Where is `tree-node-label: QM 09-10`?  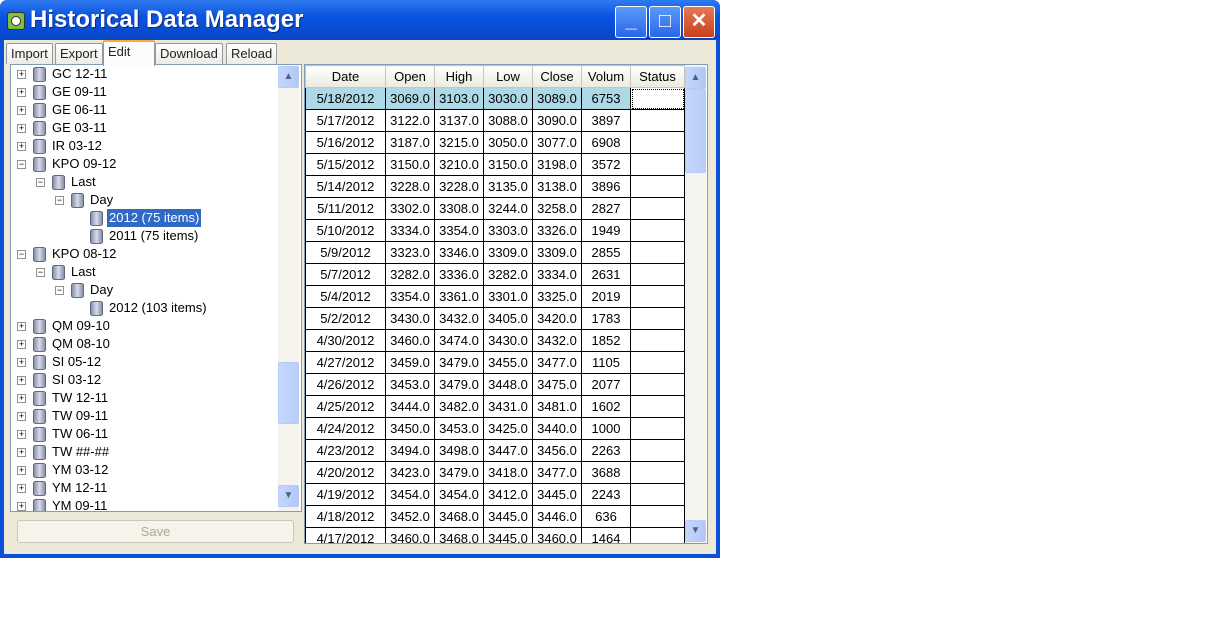
tree-node-label: QM 09-10 is located at coordinates (81, 326).